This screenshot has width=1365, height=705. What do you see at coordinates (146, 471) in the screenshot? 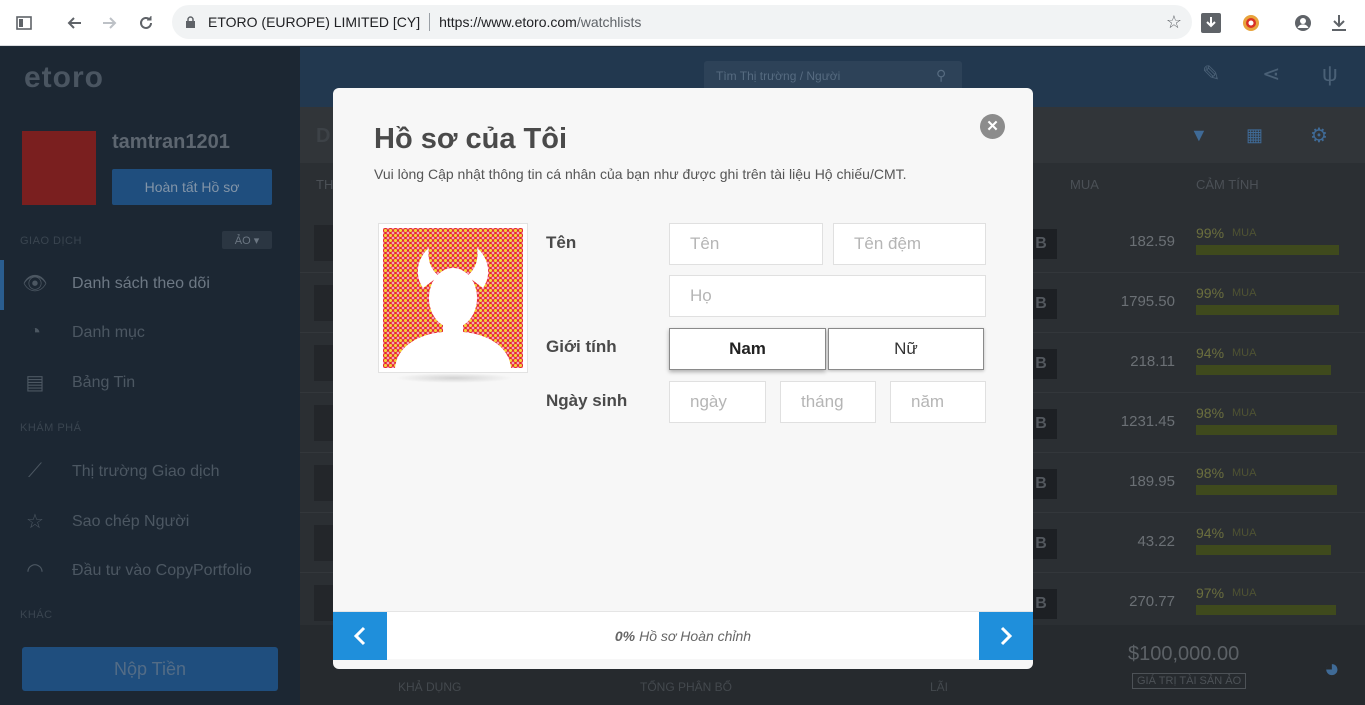
I see `sidebar-item-label: Thị trường Giao dịch` at bounding box center [146, 471].